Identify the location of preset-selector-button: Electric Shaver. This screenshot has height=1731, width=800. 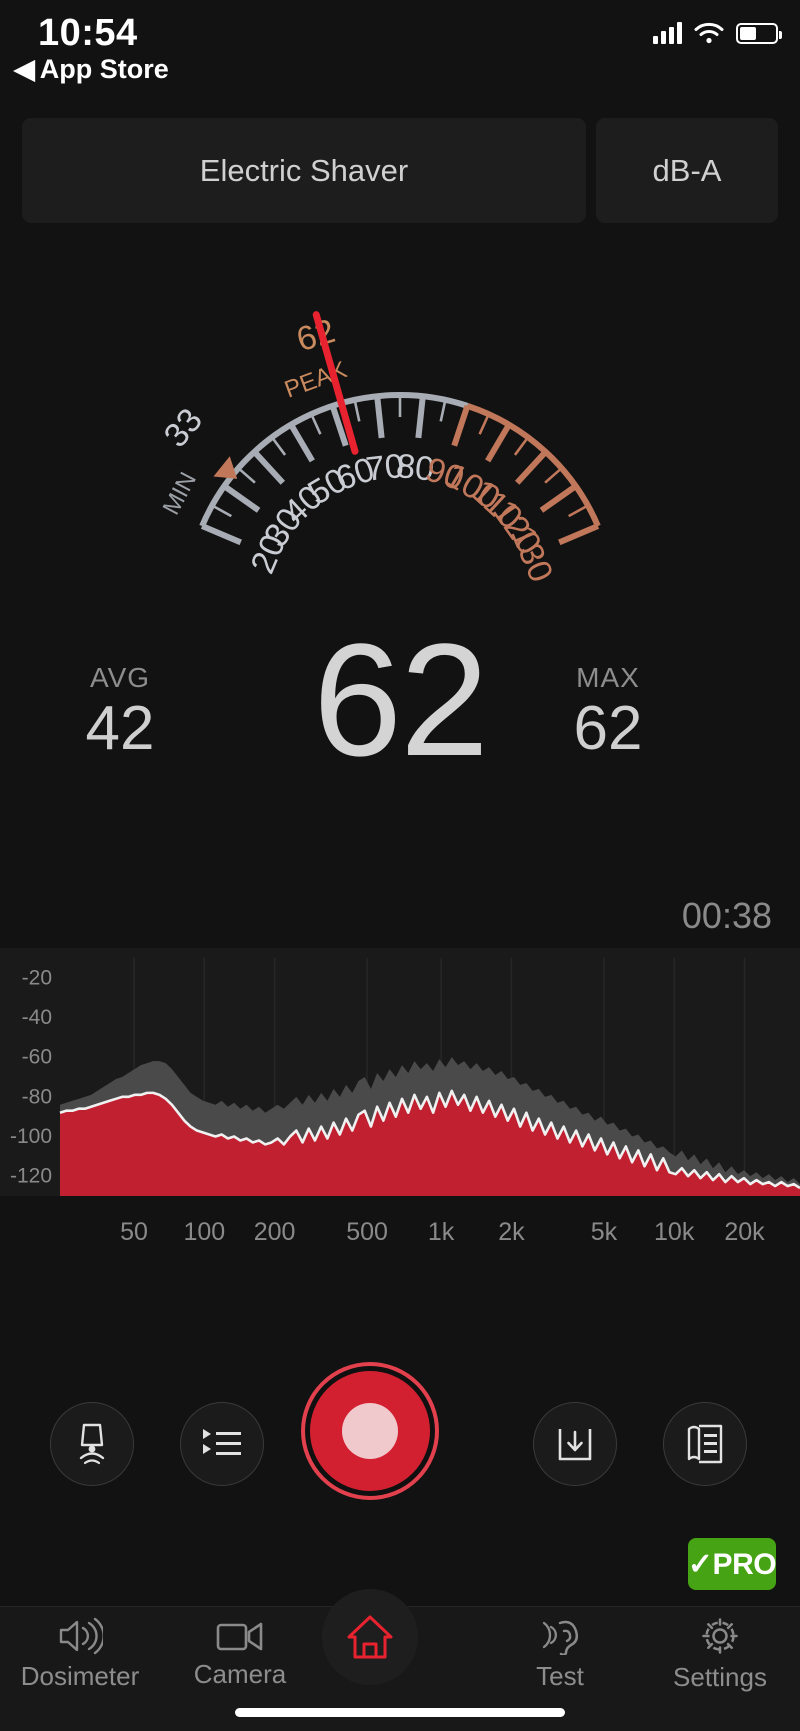
(304, 170).